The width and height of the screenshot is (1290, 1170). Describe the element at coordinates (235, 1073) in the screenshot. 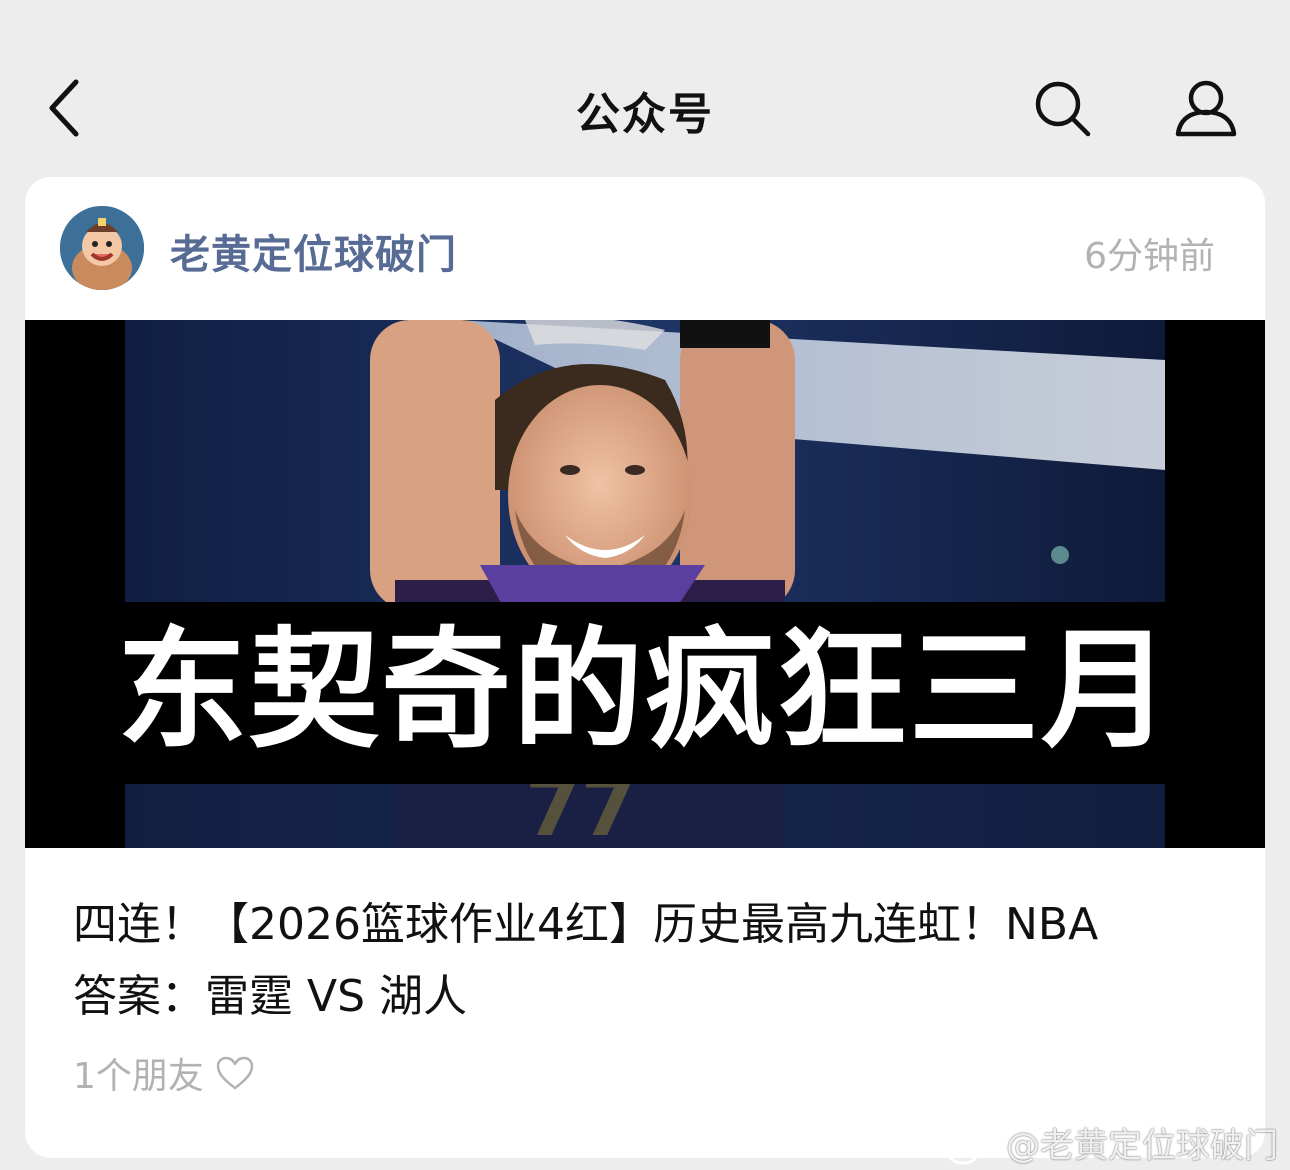

I see `heart-outline-icon` at that location.